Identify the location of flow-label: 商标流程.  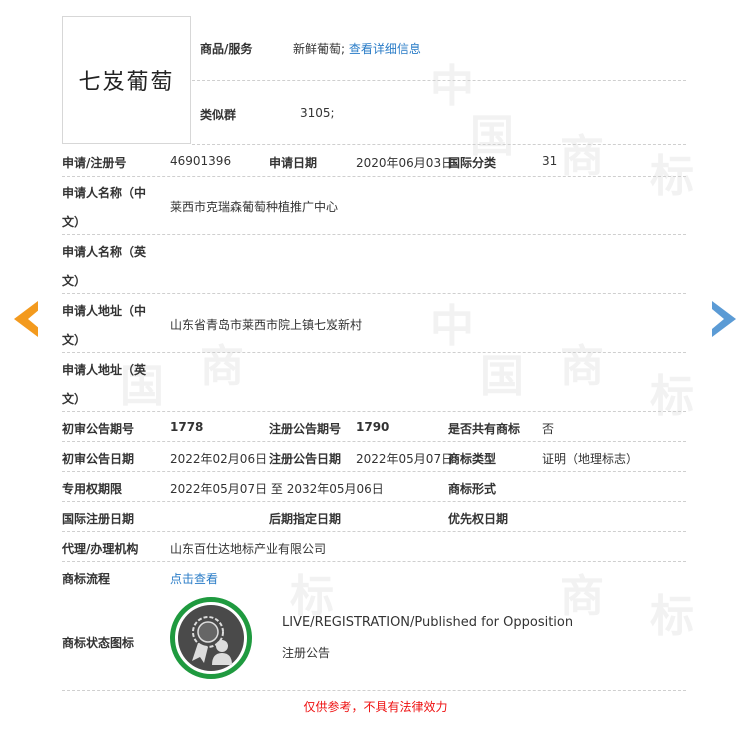
(86, 579).